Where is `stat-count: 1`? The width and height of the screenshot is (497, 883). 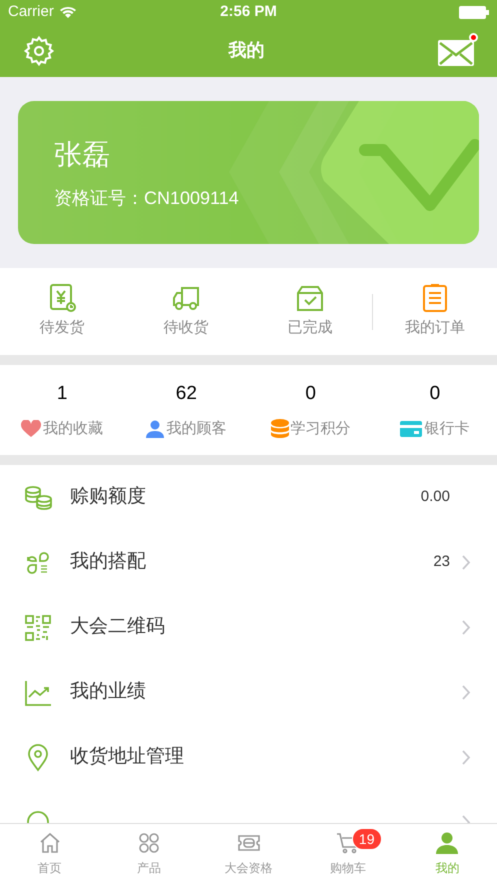
stat-count: 1 is located at coordinates (62, 394).